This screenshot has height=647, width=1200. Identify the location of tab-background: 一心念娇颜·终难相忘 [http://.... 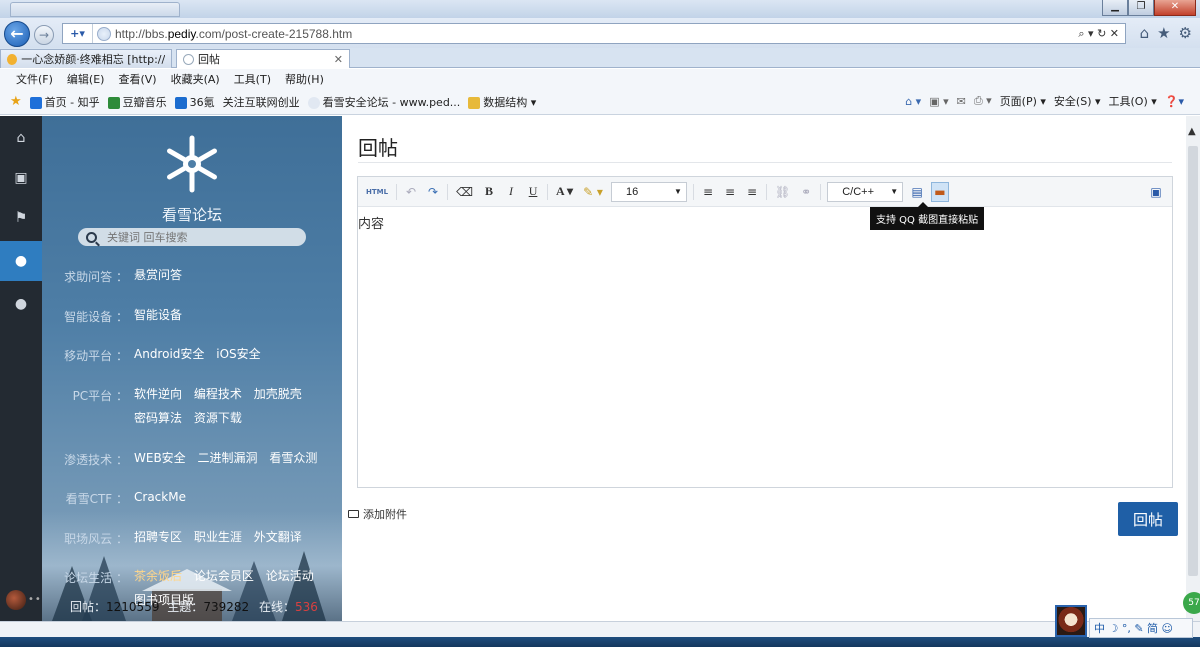
(86, 58).